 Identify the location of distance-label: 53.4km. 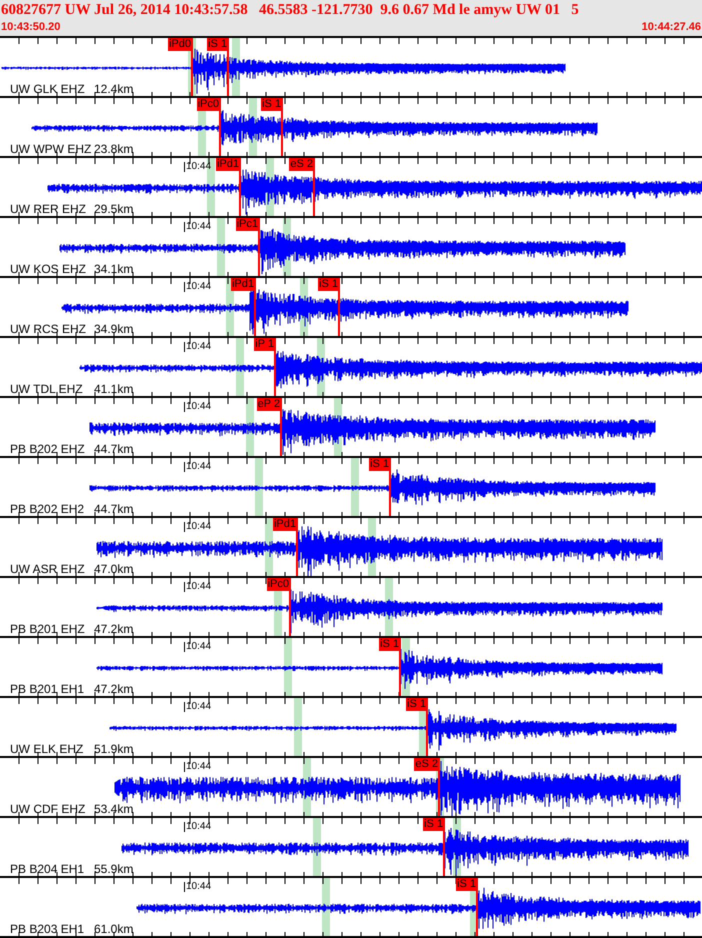
(114, 809).